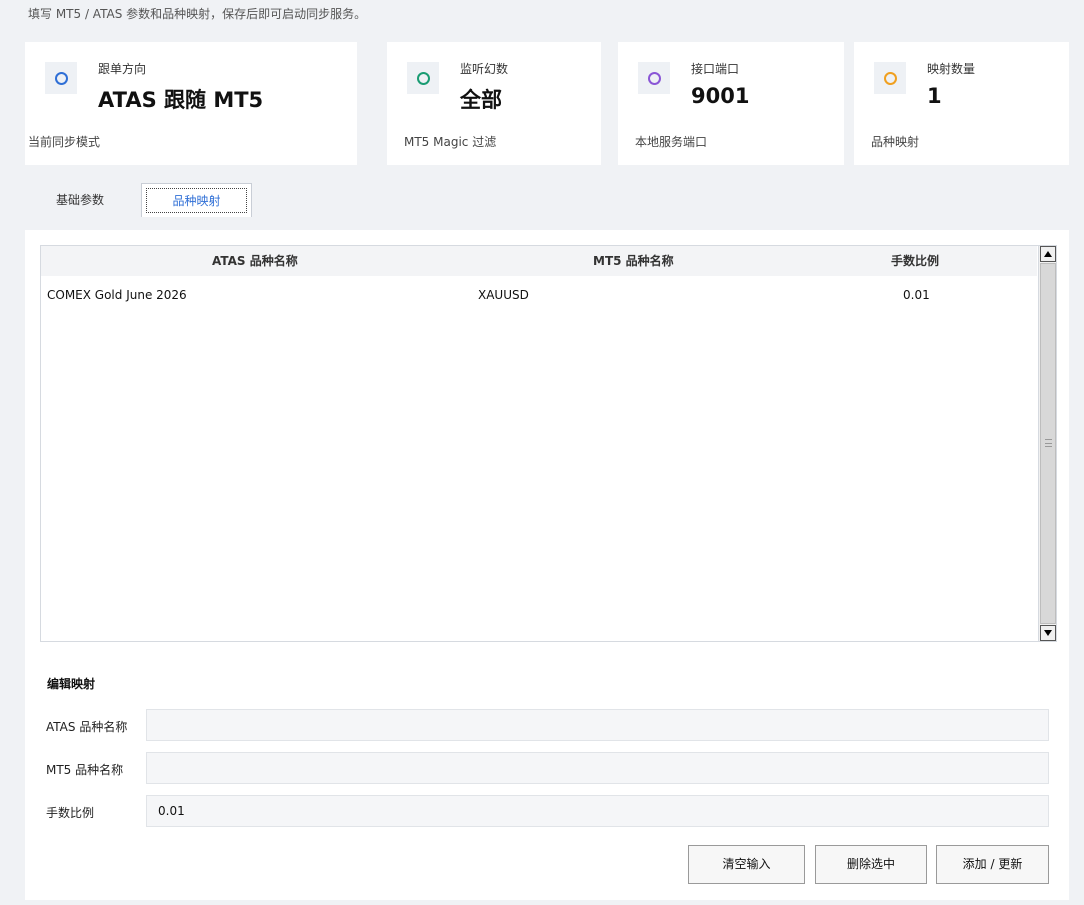  I want to click on vertical-scrollbar, so click(1047, 443).